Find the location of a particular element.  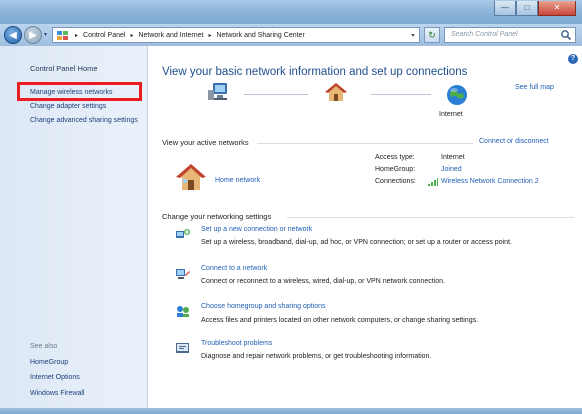

forward-button: ▶ is located at coordinates (33, 35).